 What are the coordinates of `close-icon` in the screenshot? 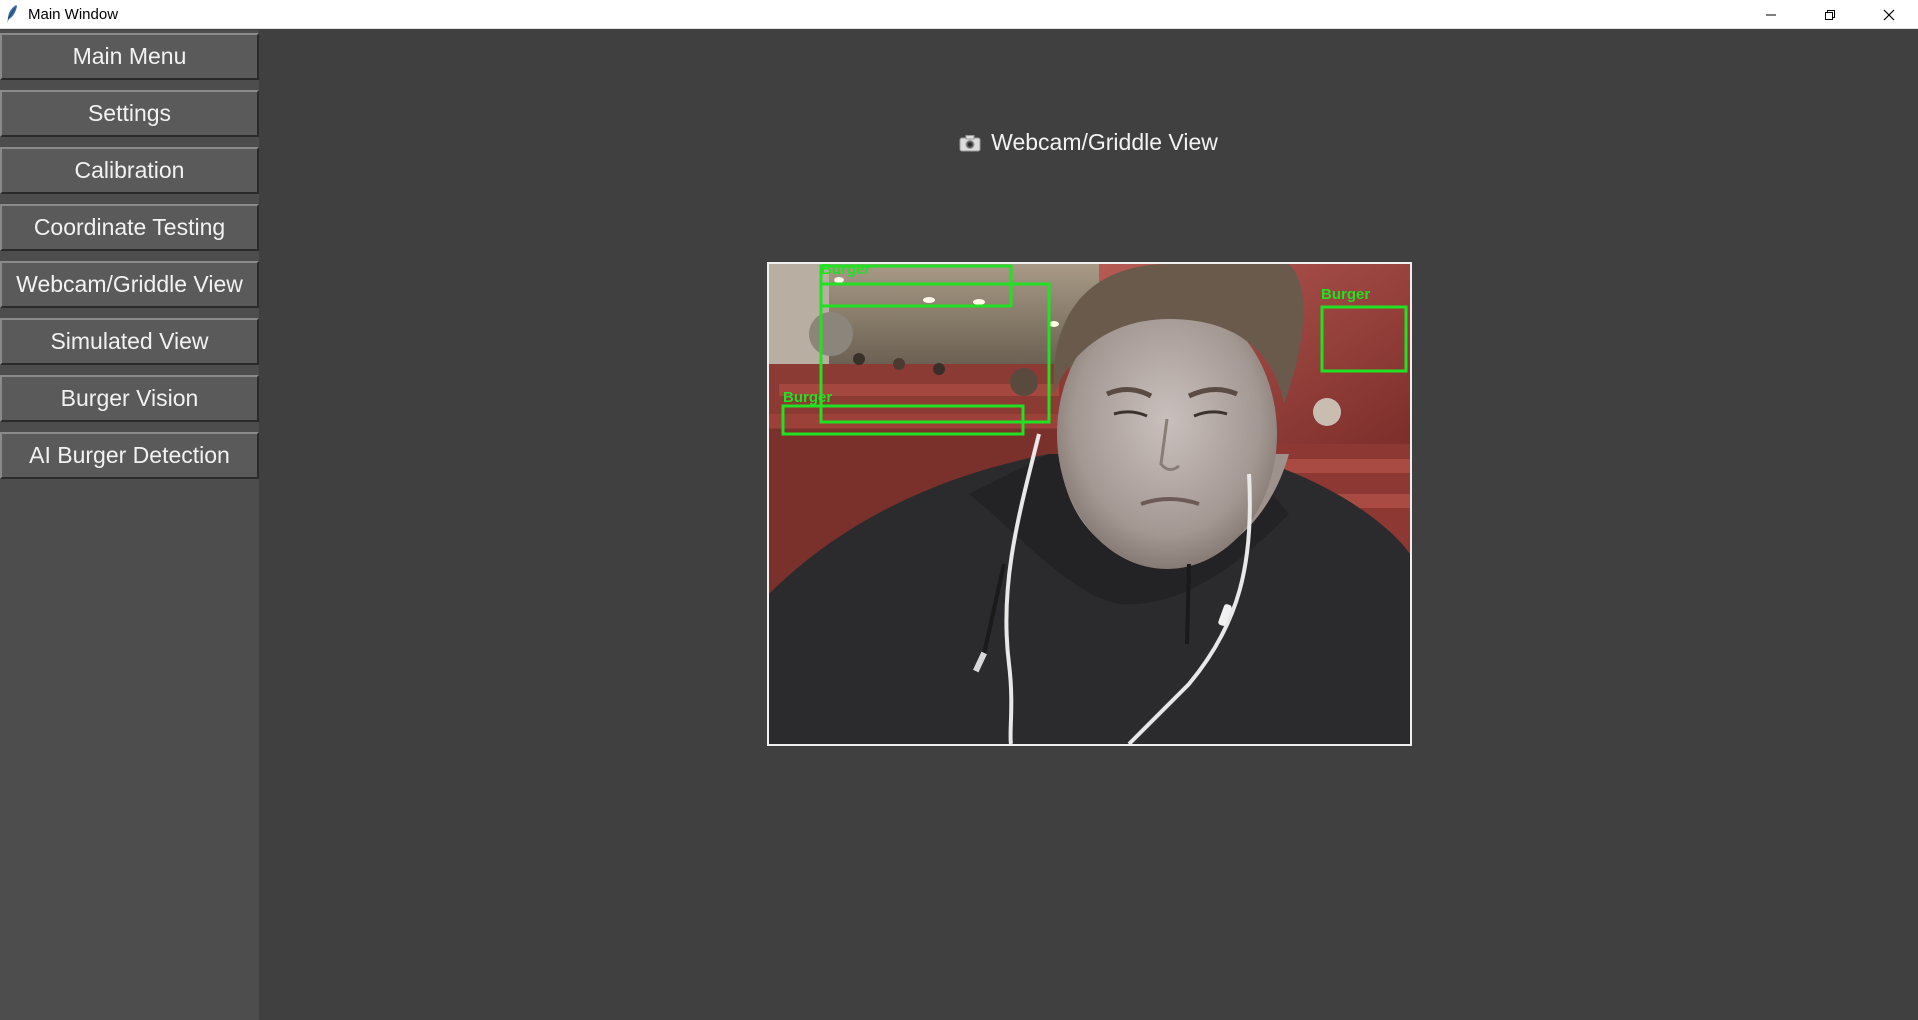 It's located at (1888, 14).